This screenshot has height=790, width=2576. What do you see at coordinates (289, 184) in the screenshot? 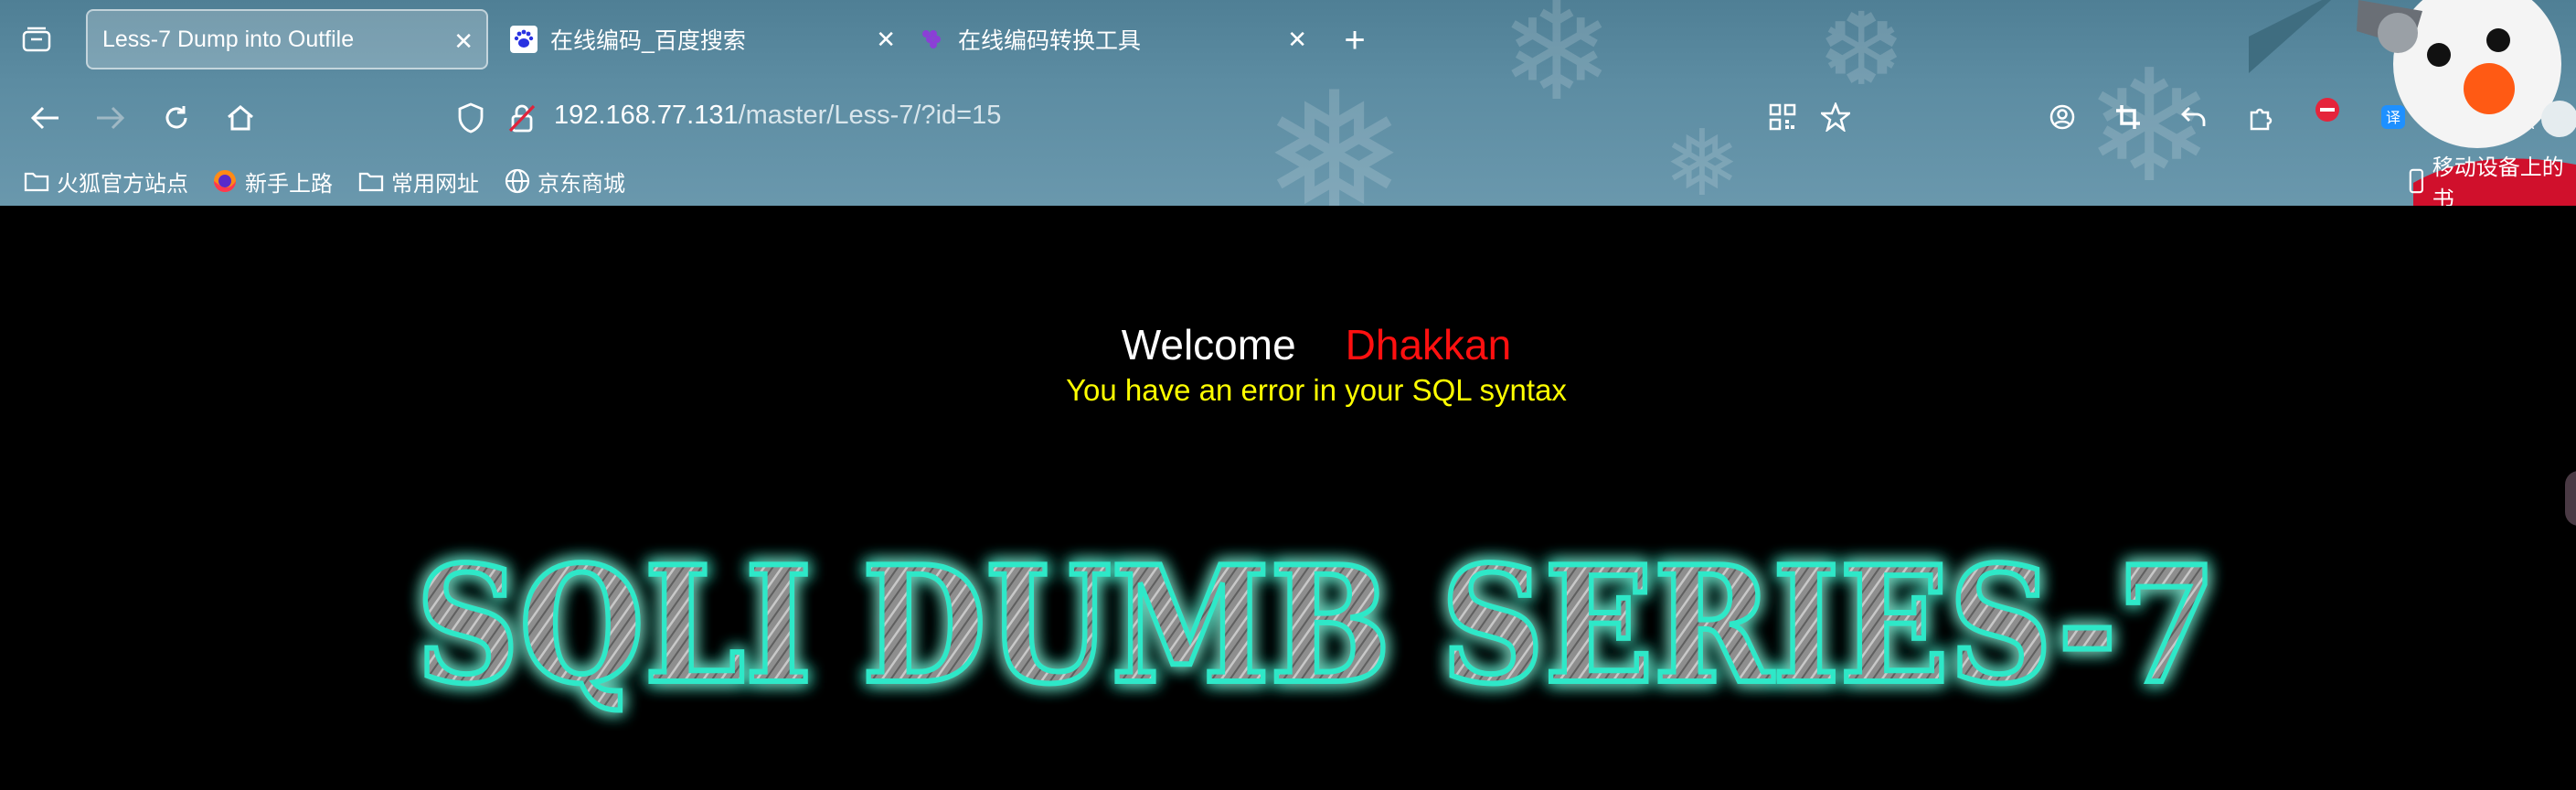
I see `bookmark-label: 新手上路` at bounding box center [289, 184].